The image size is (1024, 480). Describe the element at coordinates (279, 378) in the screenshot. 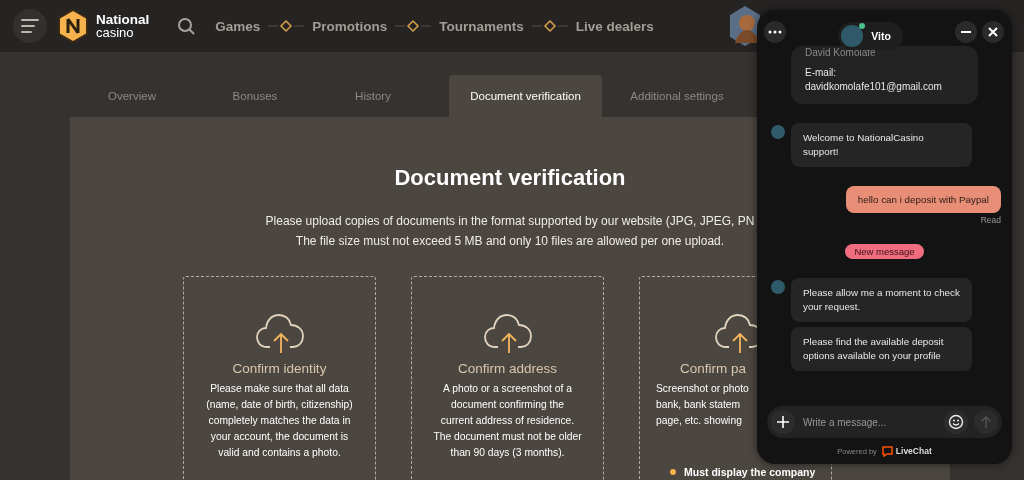

I see `upload-card: Confirm identity Please make sure that all data (name, date of birth, citizenship) completely matches the data in your account, the document is valid and contains a photo.` at that location.